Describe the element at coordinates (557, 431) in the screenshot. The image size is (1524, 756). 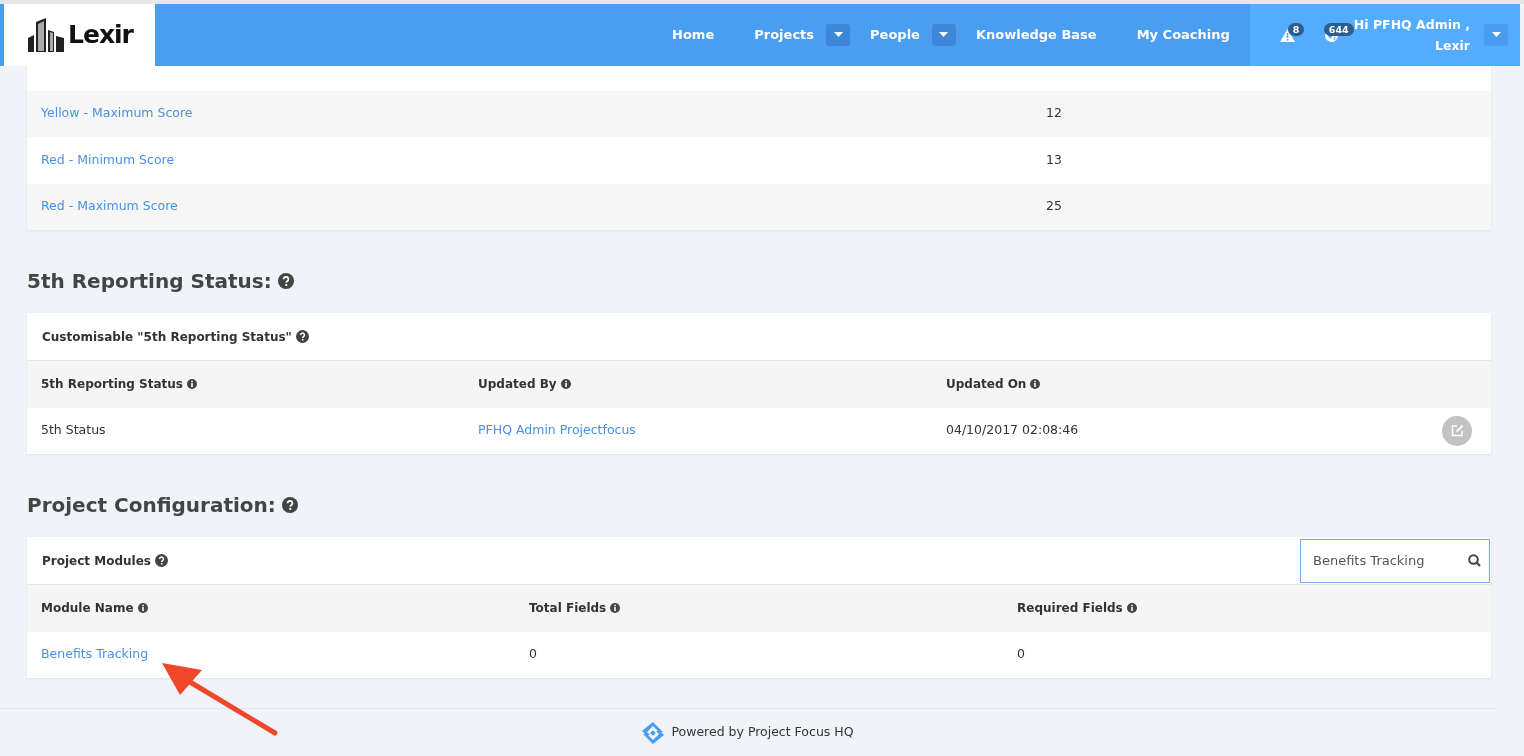
I see `table-link: PFHQ Admin Projectfocus` at that location.